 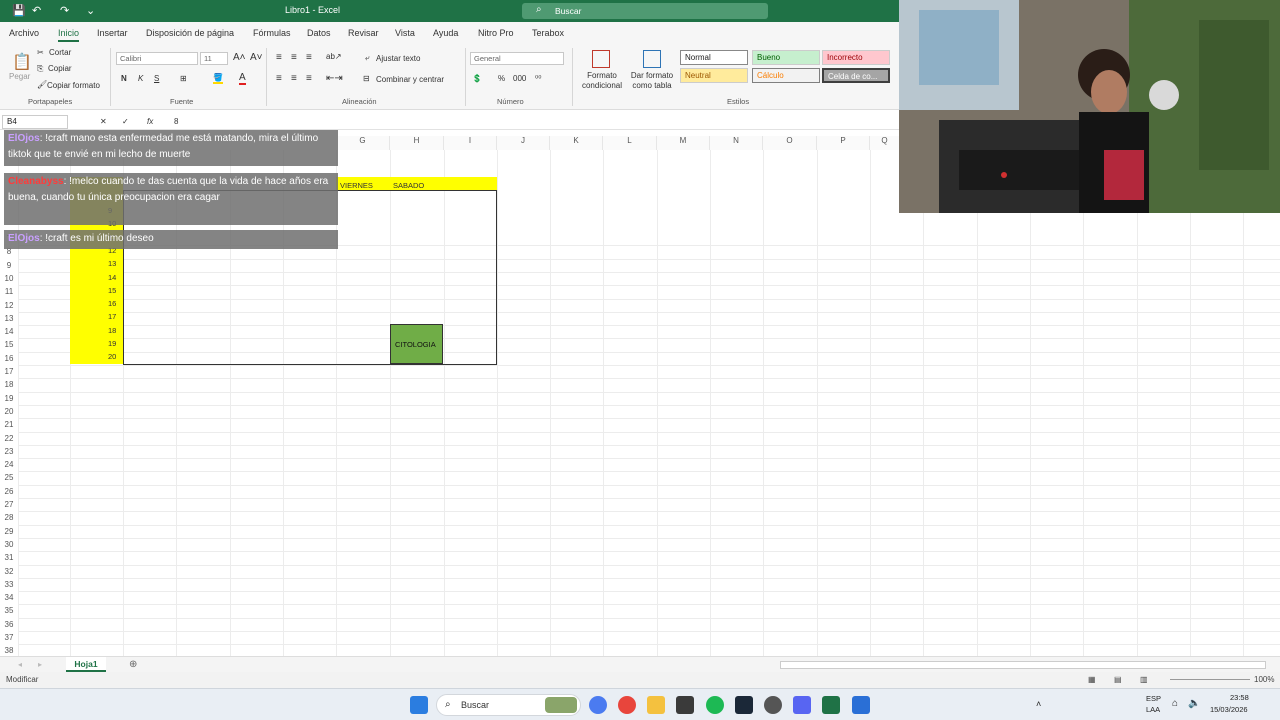 What do you see at coordinates (9, 557) in the screenshot?
I see `row-header: 31` at bounding box center [9, 557].